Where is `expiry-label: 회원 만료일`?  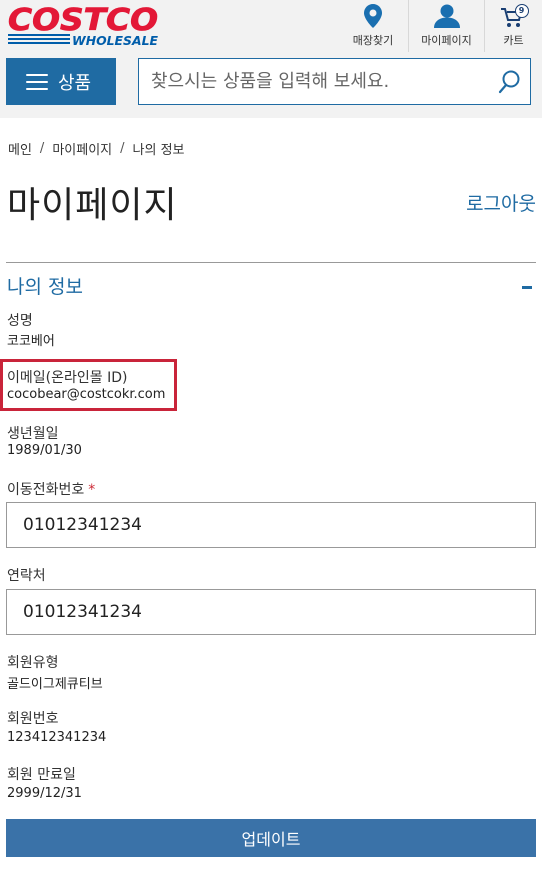
expiry-label: 회원 만료일 is located at coordinates (41, 775).